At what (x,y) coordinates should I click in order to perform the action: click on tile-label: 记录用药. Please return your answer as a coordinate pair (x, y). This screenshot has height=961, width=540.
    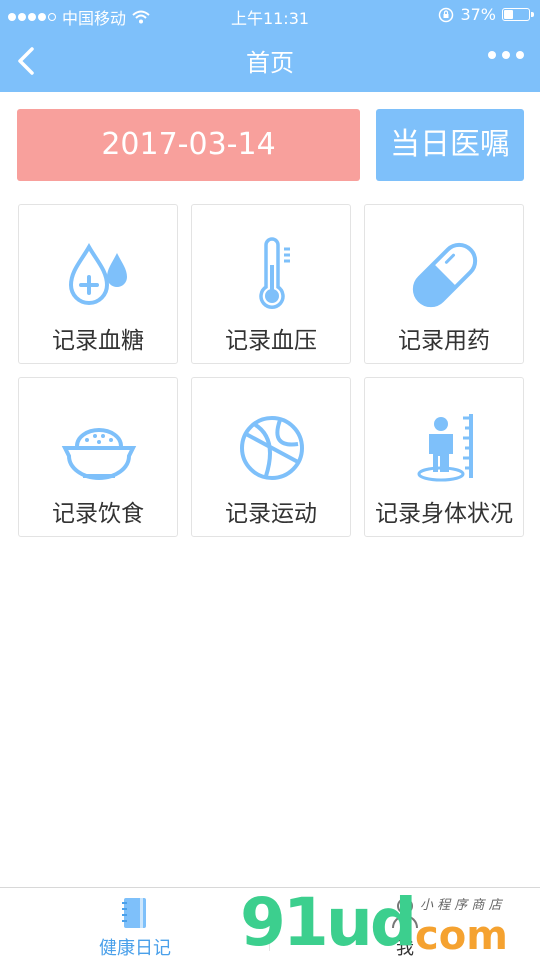
    Looking at the image, I should click on (444, 341).